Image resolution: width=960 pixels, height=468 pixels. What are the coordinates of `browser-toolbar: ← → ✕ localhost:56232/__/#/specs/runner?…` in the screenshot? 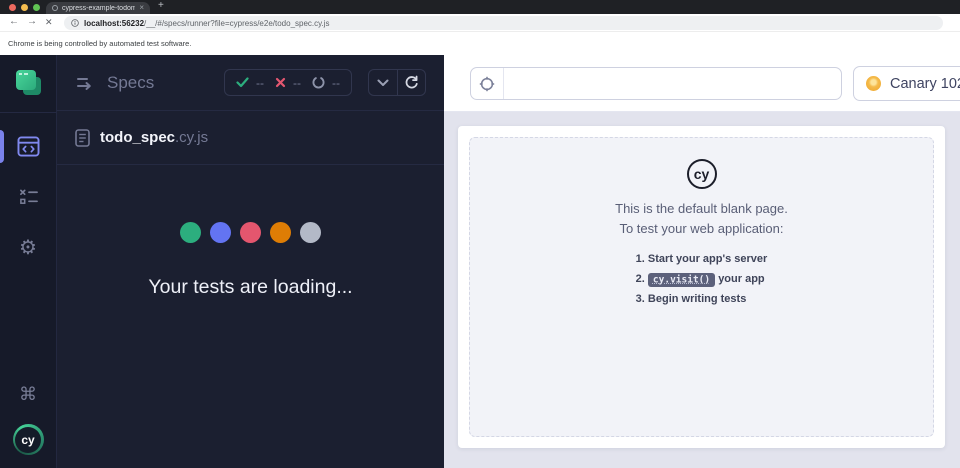 It's located at (480, 23).